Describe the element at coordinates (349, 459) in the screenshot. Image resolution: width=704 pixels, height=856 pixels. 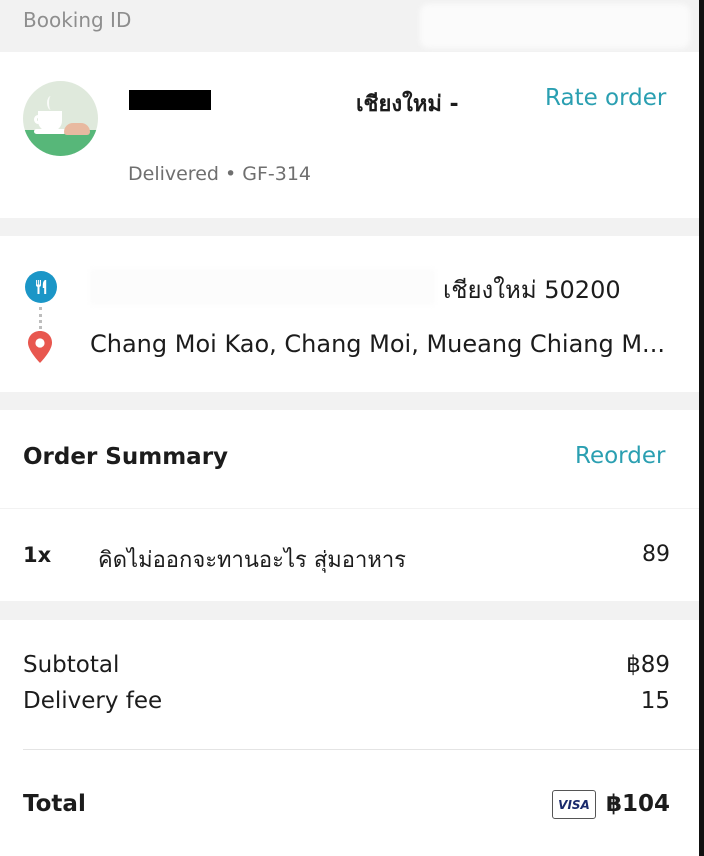
I see `order-summary-header: Order Summary Reorder` at that location.